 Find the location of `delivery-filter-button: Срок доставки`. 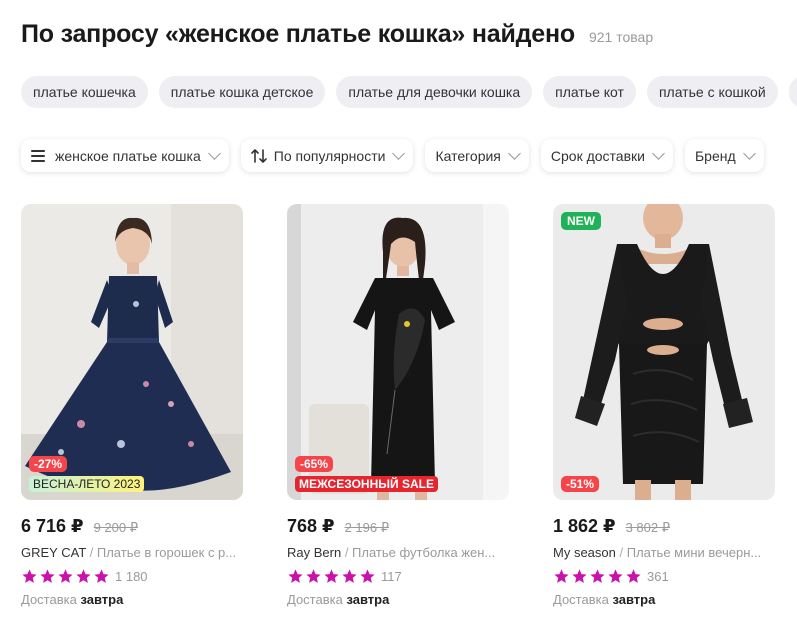

delivery-filter-button: Срок доставки is located at coordinates (606, 155).